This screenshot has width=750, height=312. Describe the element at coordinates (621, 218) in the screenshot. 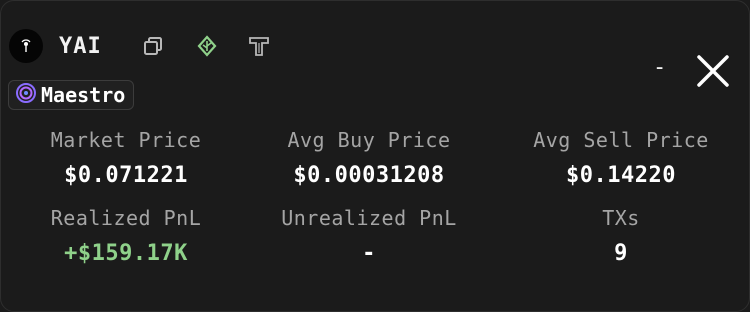

I see `stat-label: TXs` at that location.